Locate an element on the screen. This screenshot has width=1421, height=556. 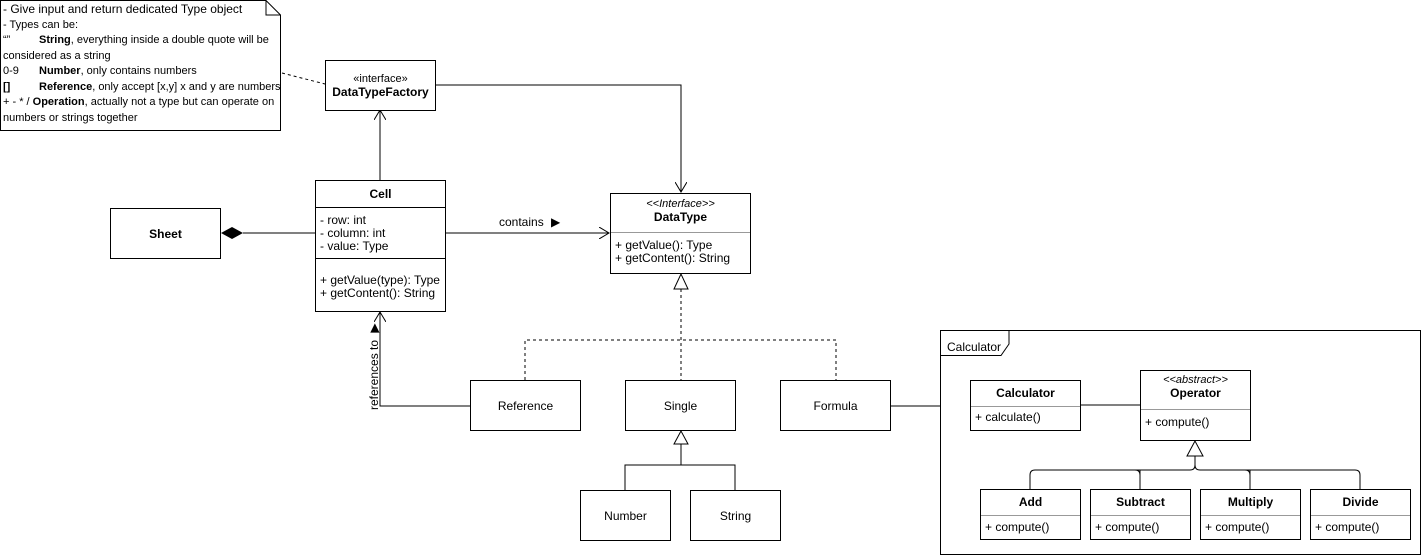
association-label-references-to: references to ▶ is located at coordinates (374, 366).